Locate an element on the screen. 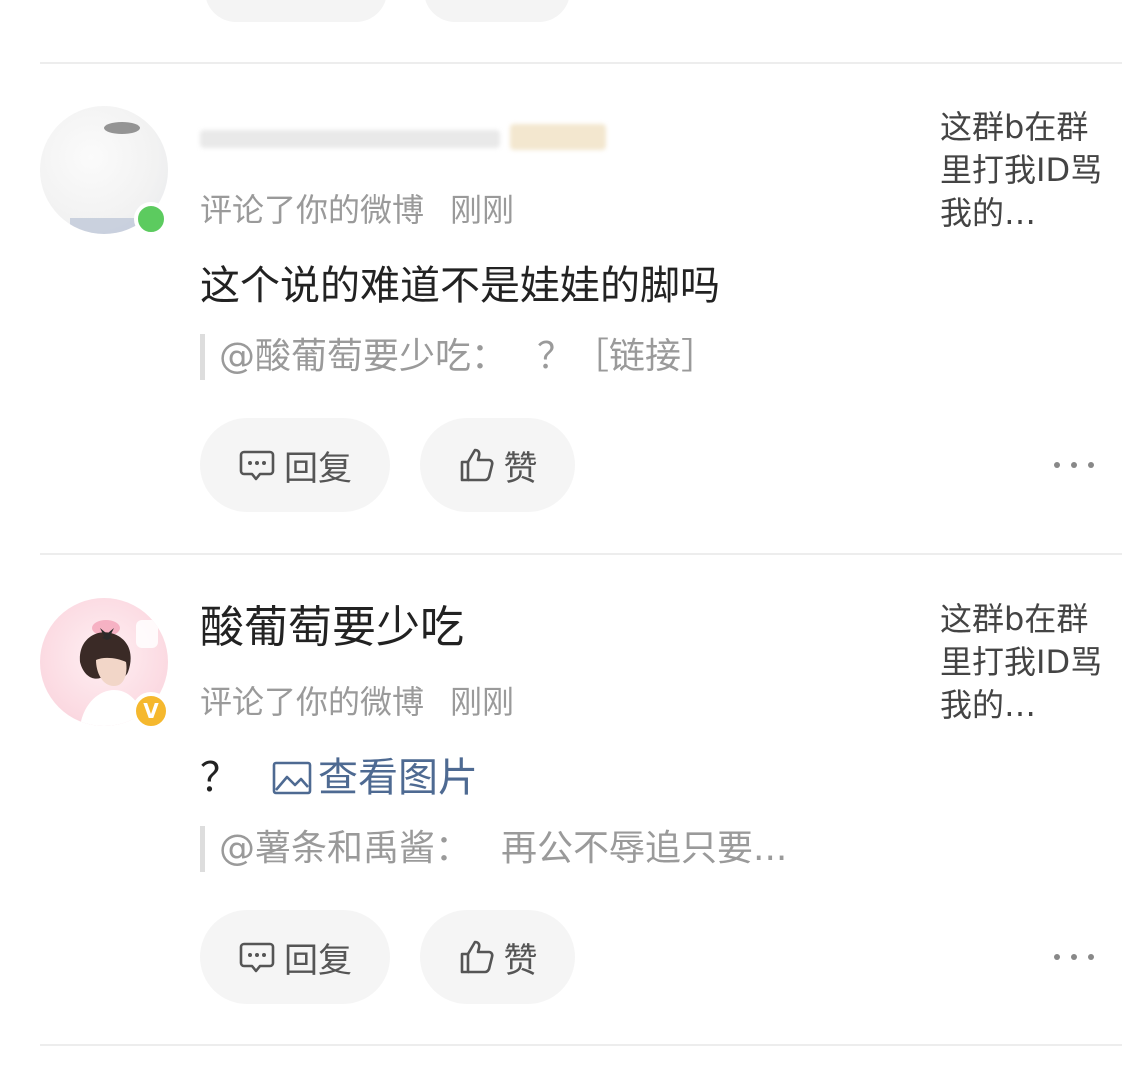 Image resolution: width=1148 pixels, height=1080 pixels. quote-body: ？［链接］ is located at coordinates (627, 356).